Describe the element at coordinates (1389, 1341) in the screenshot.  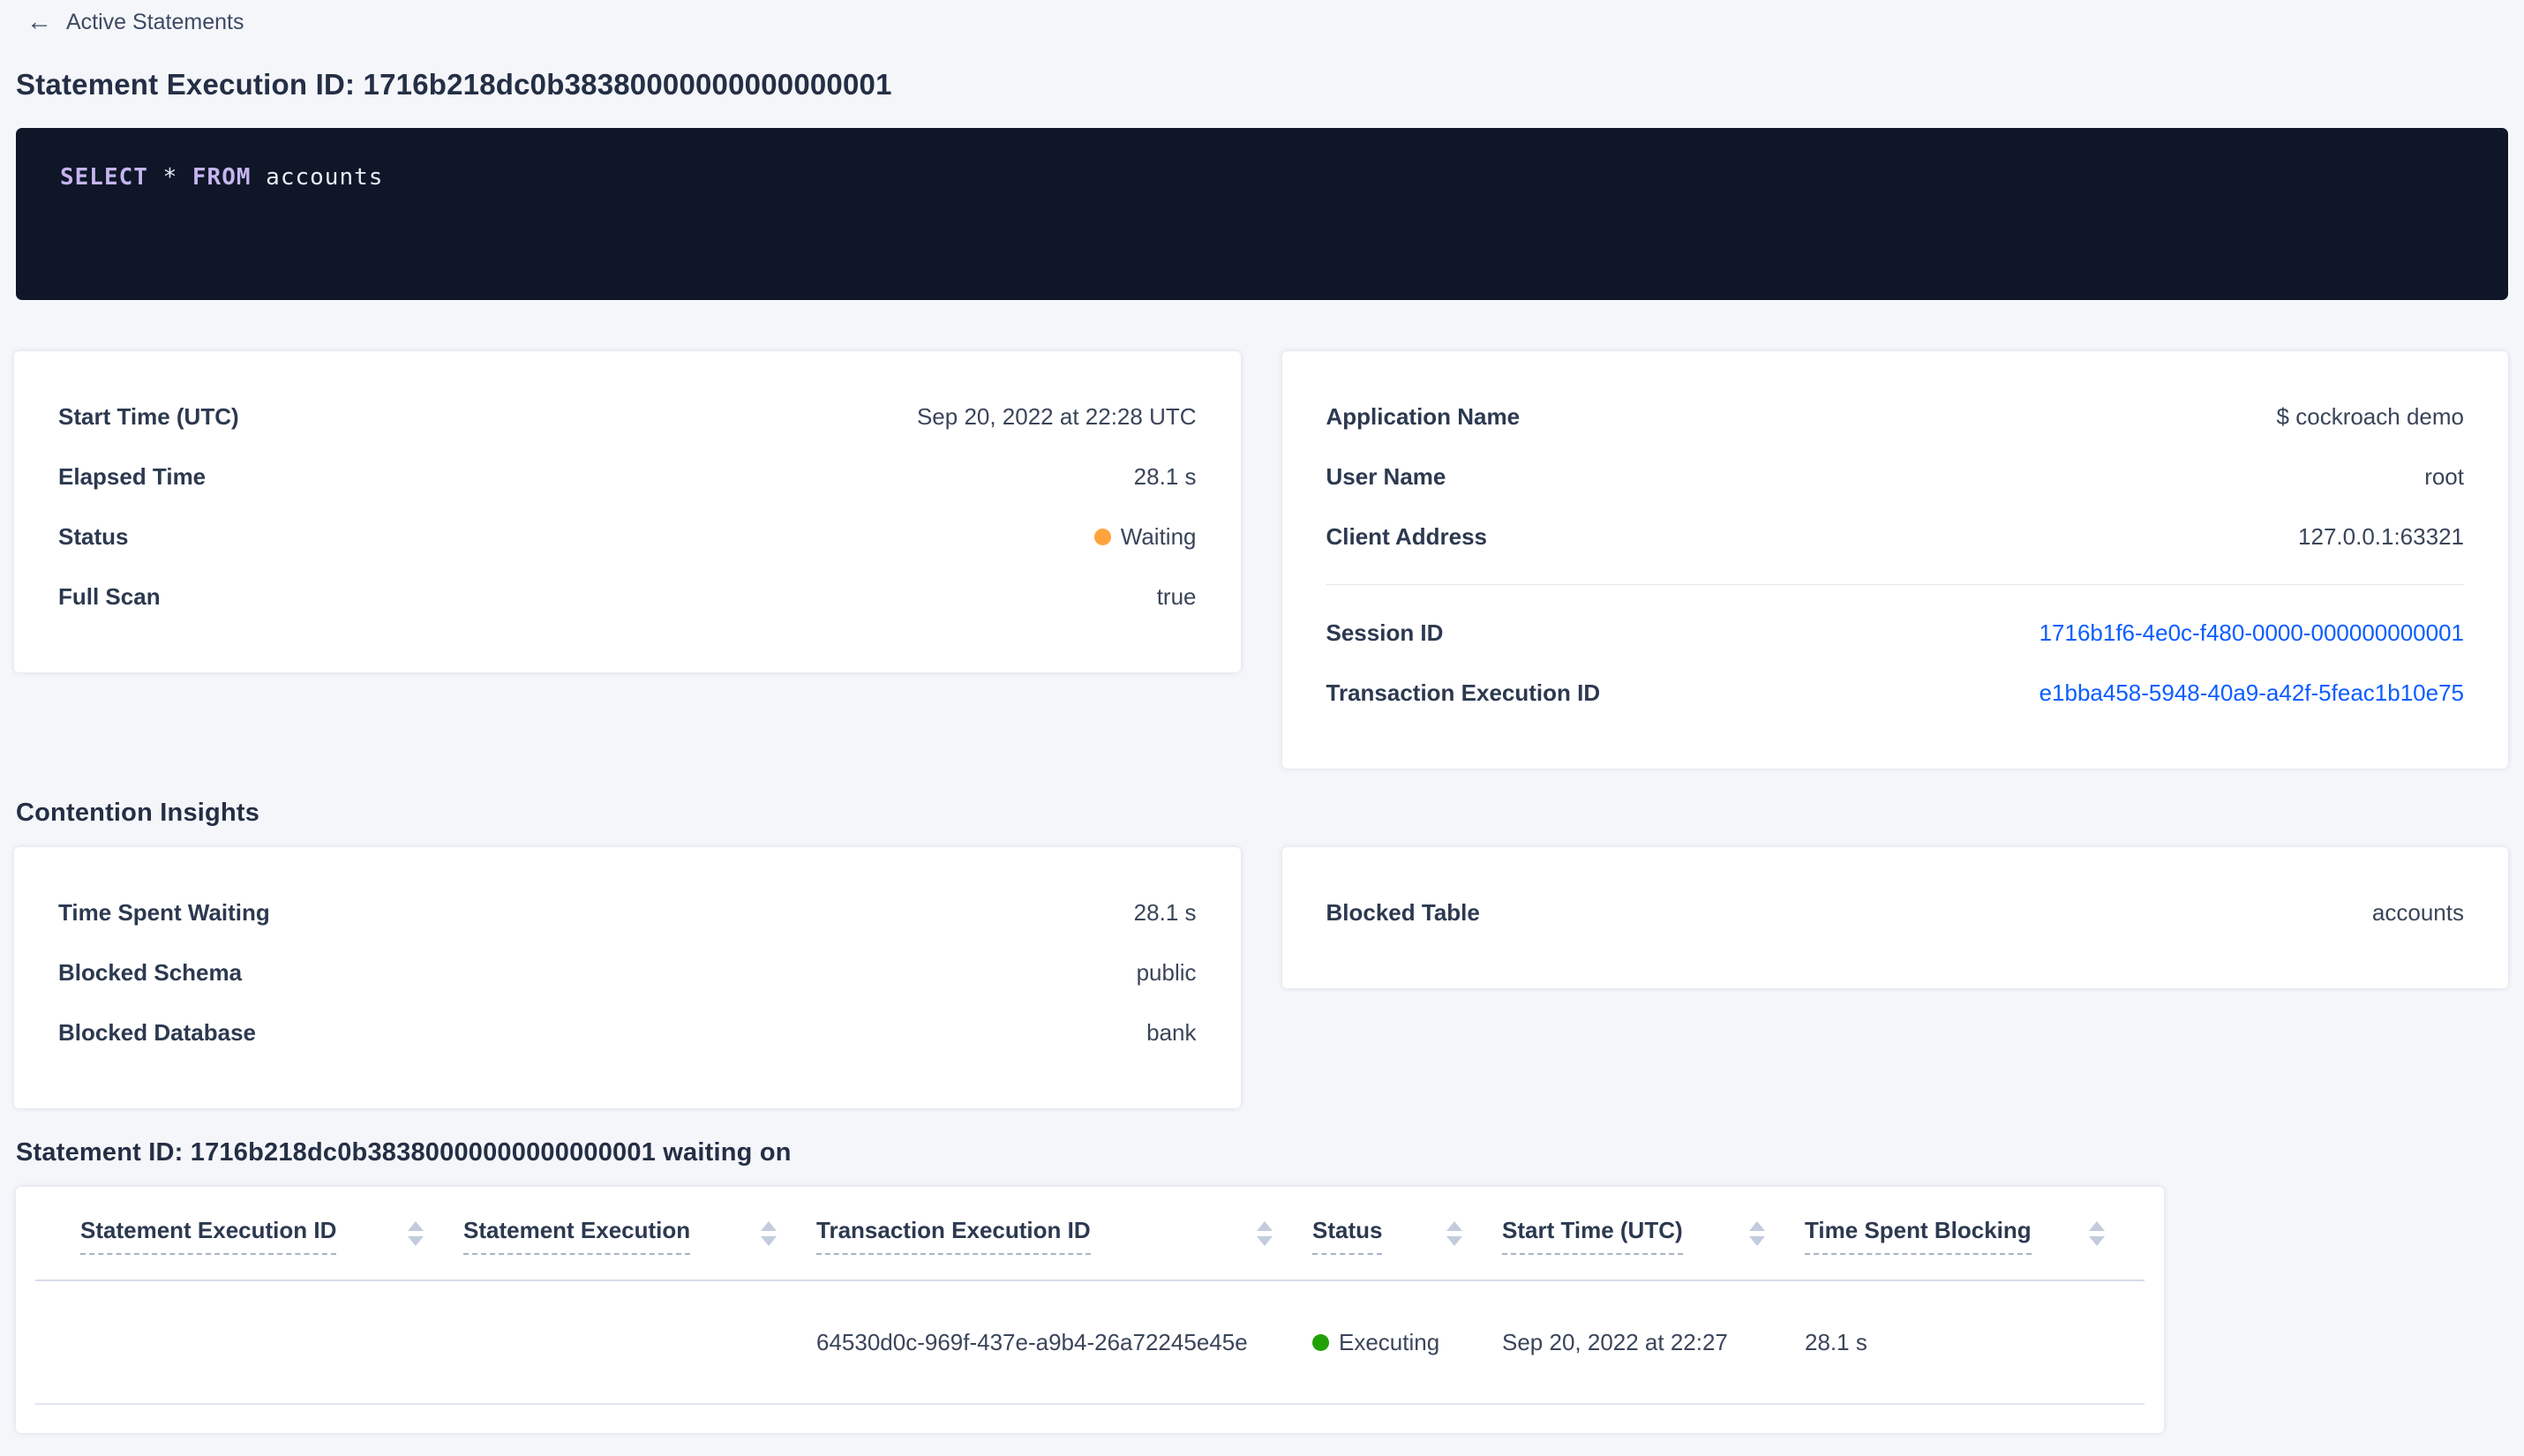
I see `status-executing-text: Executing` at that location.